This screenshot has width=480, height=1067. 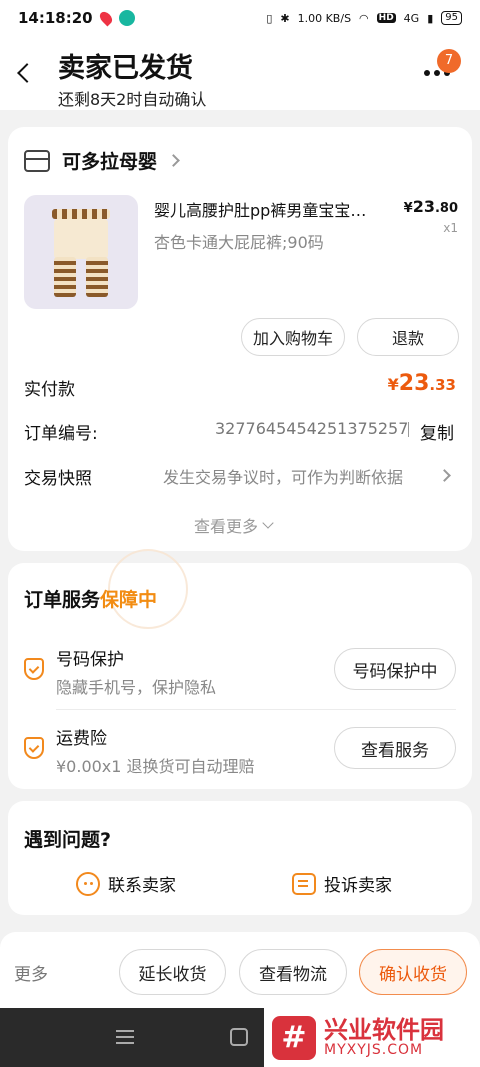 What do you see at coordinates (68, 840) in the screenshot?
I see `help-title: 遇到问题?` at bounding box center [68, 840].